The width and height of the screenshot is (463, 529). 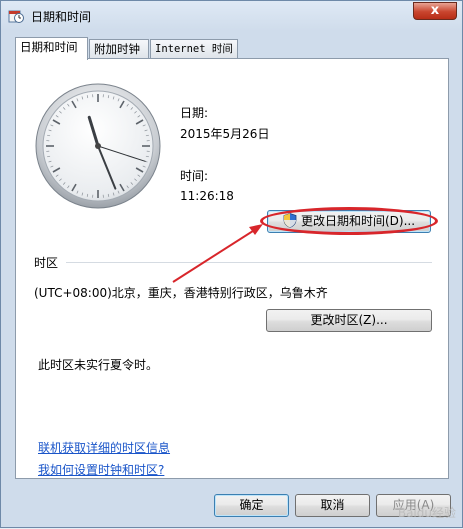 What do you see at coordinates (251, 505) in the screenshot?
I see `ok-button: 确定` at bounding box center [251, 505].